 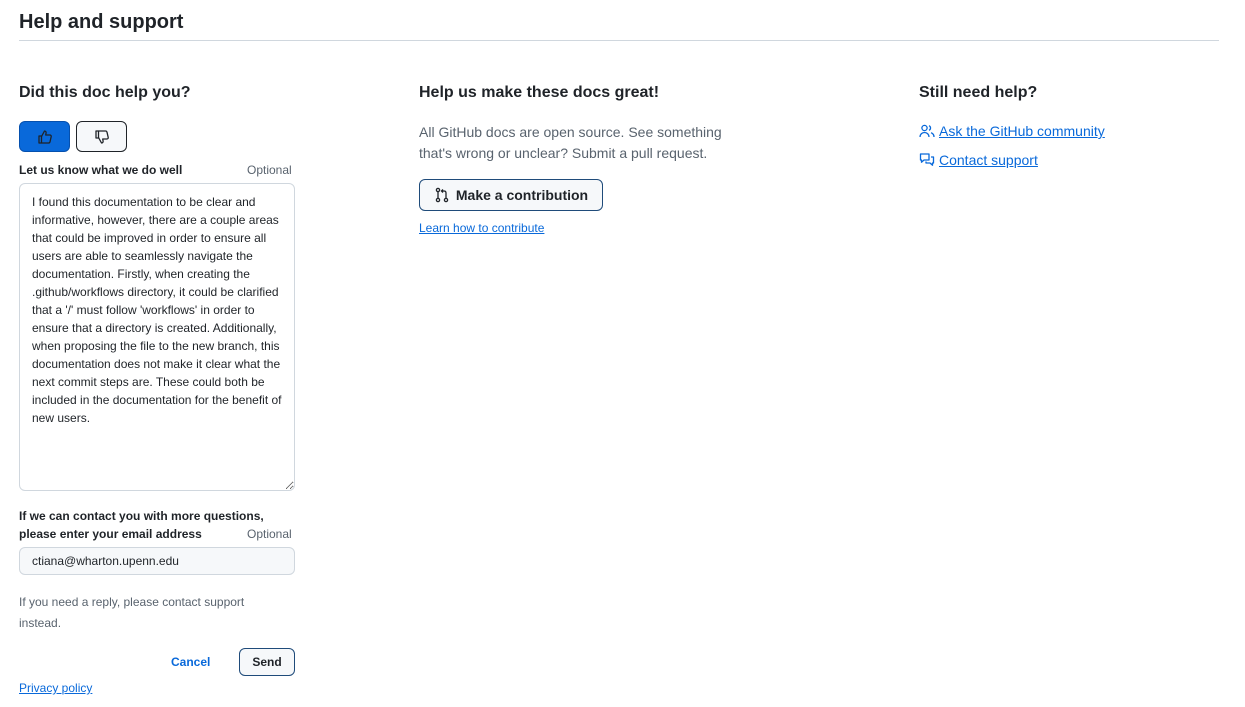 I want to click on thumbs-down-icon, so click(x=102, y=137).